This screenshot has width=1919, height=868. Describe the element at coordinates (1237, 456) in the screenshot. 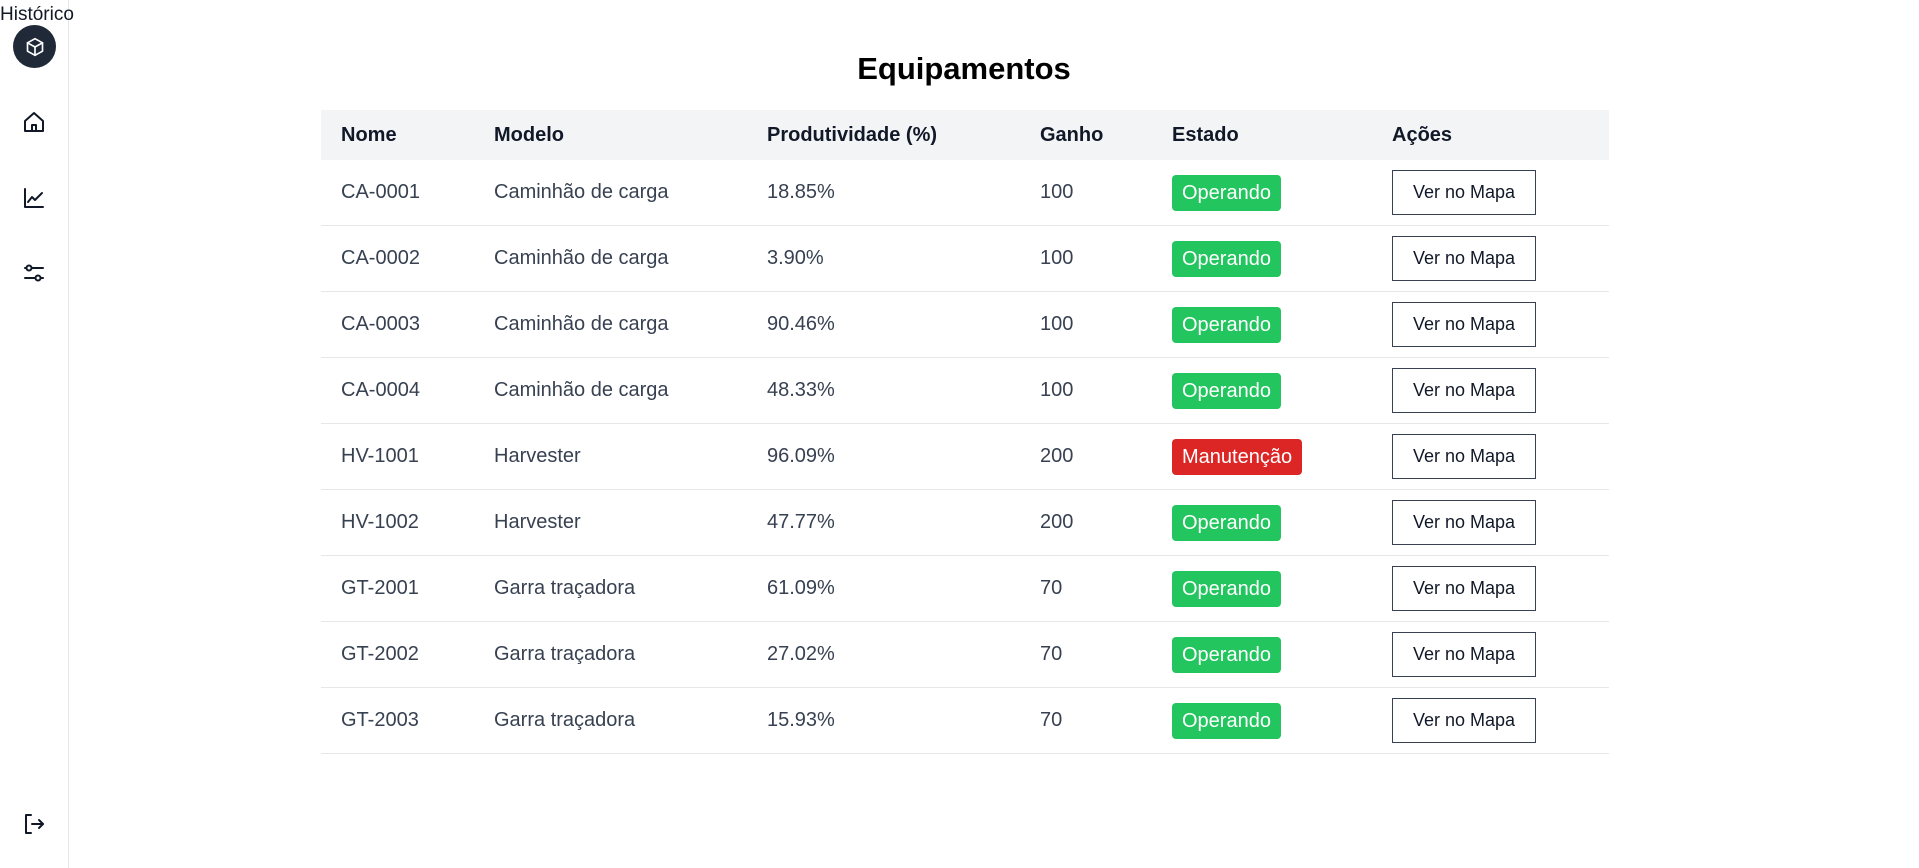

I see `status-badge: Manutenção` at that location.